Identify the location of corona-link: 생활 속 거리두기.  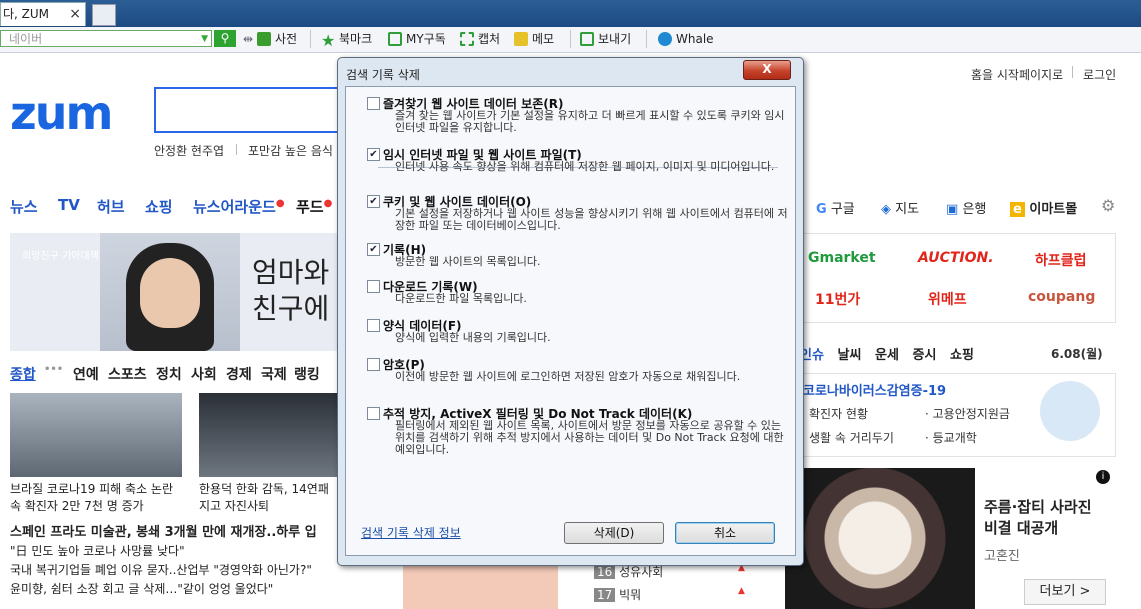
(851, 437).